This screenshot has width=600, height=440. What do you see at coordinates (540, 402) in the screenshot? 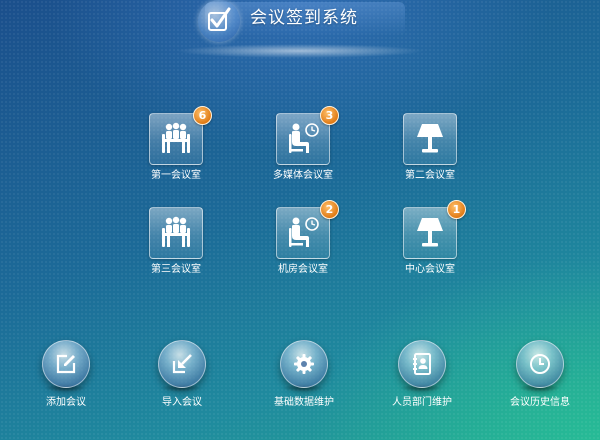
I see `action-label: 会议历史信息` at bounding box center [540, 402].